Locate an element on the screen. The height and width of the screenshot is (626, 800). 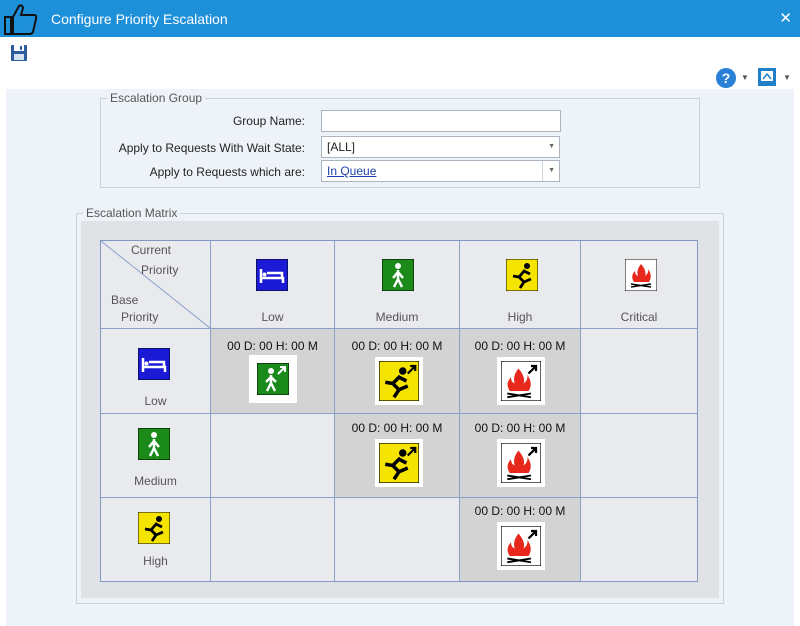
close-icon: ✕ is located at coordinates (785, 18).